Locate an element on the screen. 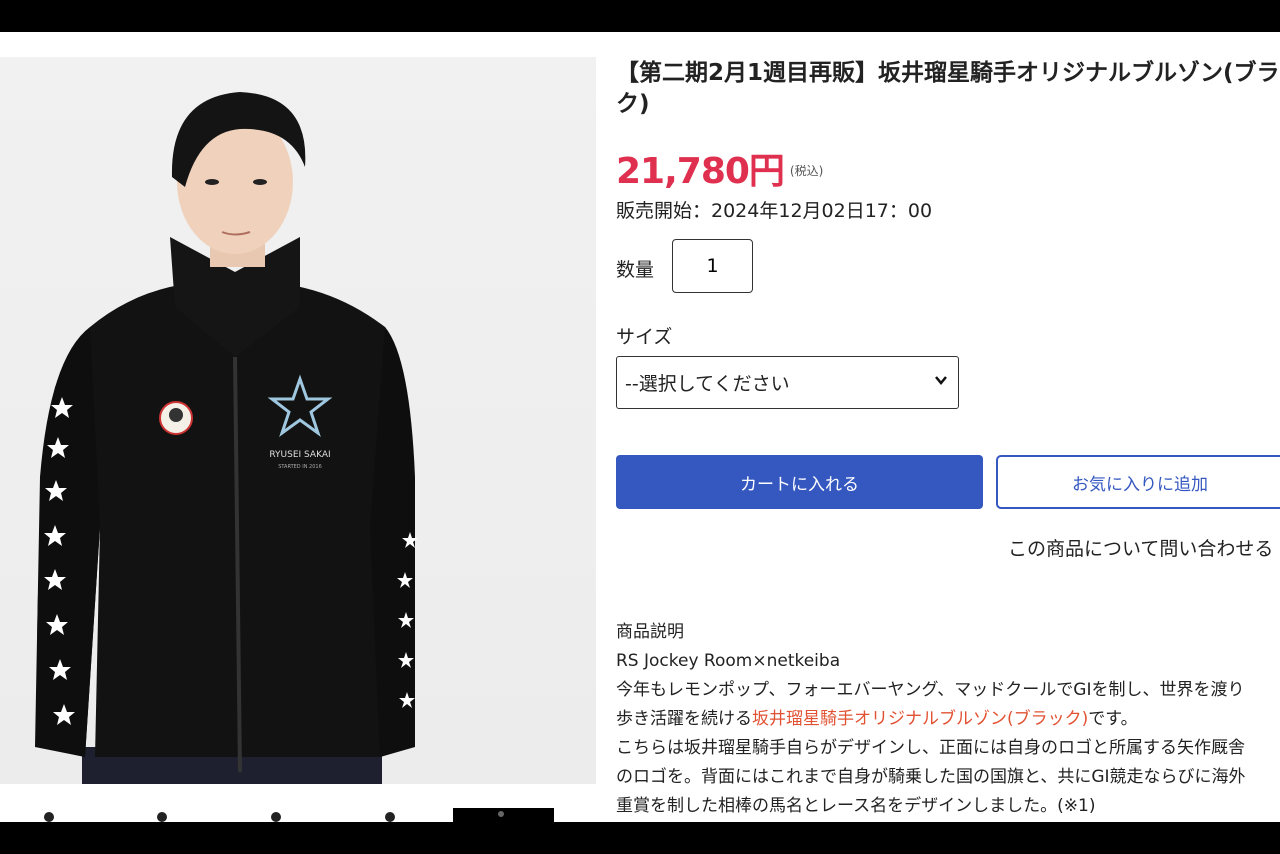 This screenshot has width=1280, height=854. inquiry-link: この商品について問い合わせる is located at coordinates (1140, 547).